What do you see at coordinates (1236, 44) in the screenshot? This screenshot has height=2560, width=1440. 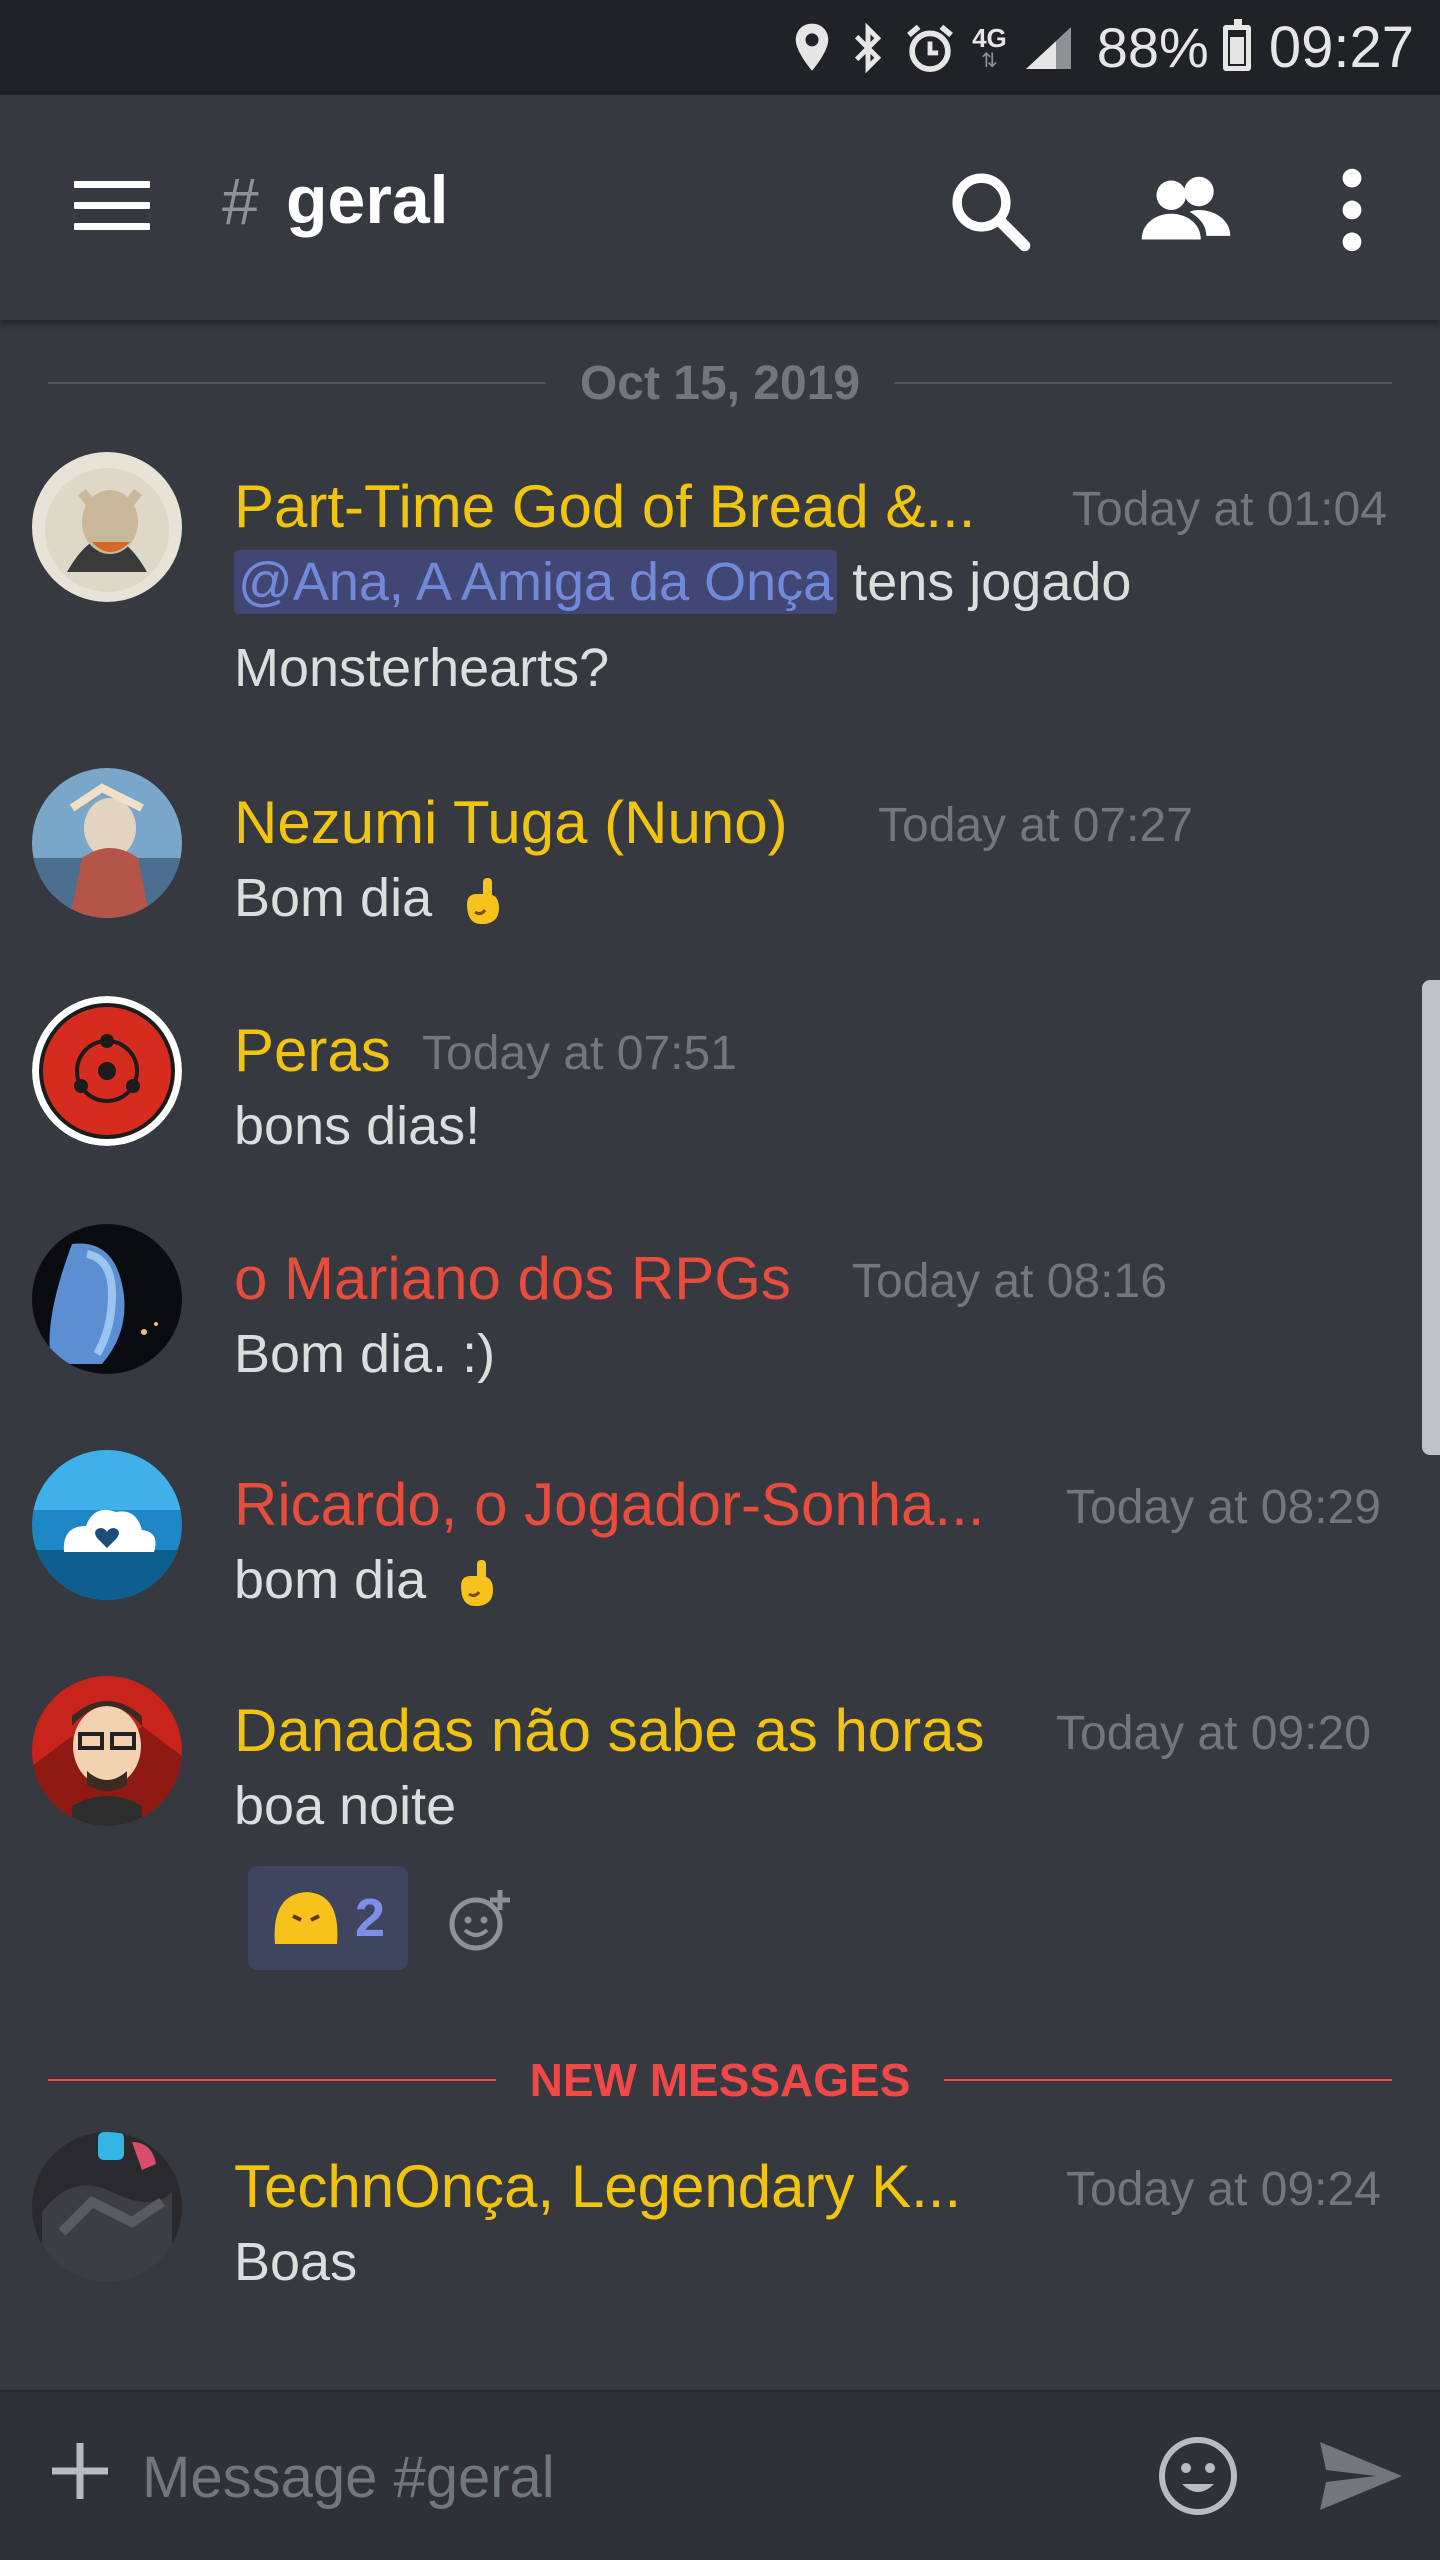 I see `battery-icon` at bounding box center [1236, 44].